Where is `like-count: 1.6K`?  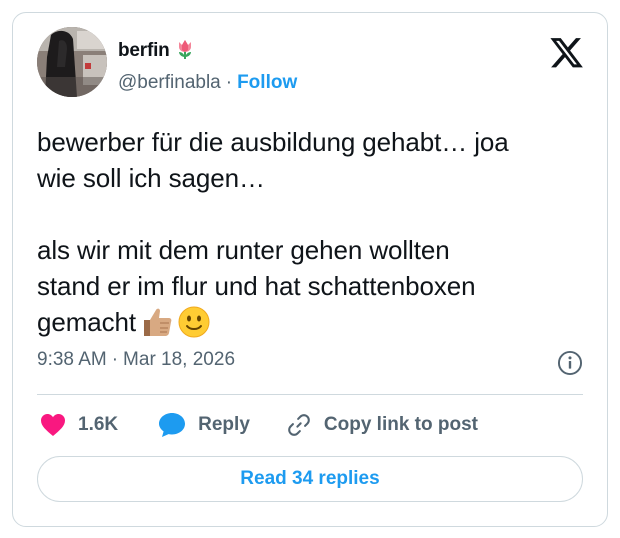 like-count: 1.6K is located at coordinates (98, 424).